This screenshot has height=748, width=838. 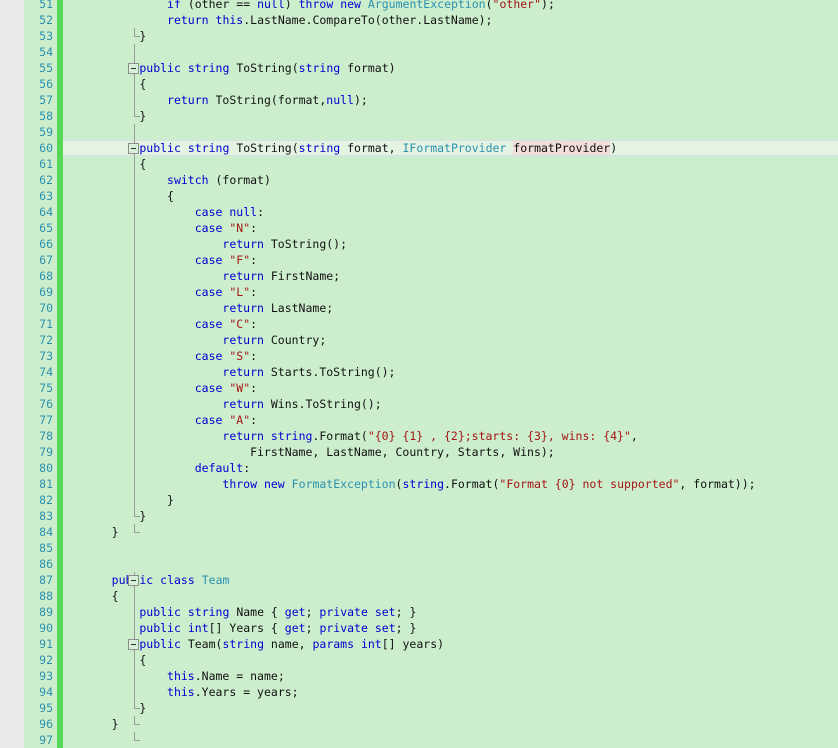 What do you see at coordinates (419, 740) in the screenshot?
I see `code-line: 97` at bounding box center [419, 740].